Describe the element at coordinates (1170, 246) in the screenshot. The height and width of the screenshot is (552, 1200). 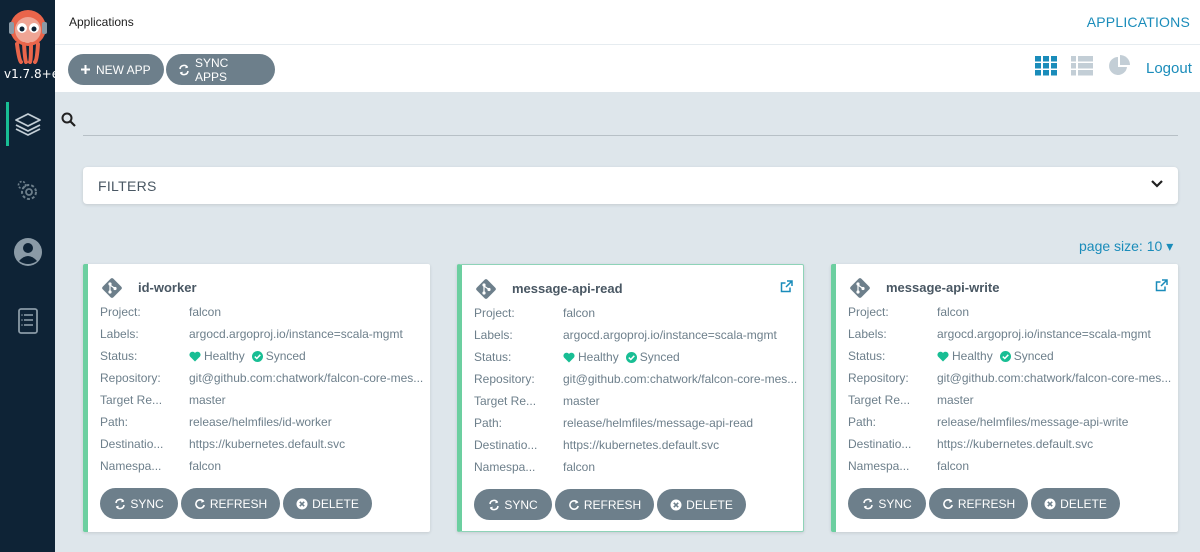
I see `caret-down-icon: ▾` at that location.